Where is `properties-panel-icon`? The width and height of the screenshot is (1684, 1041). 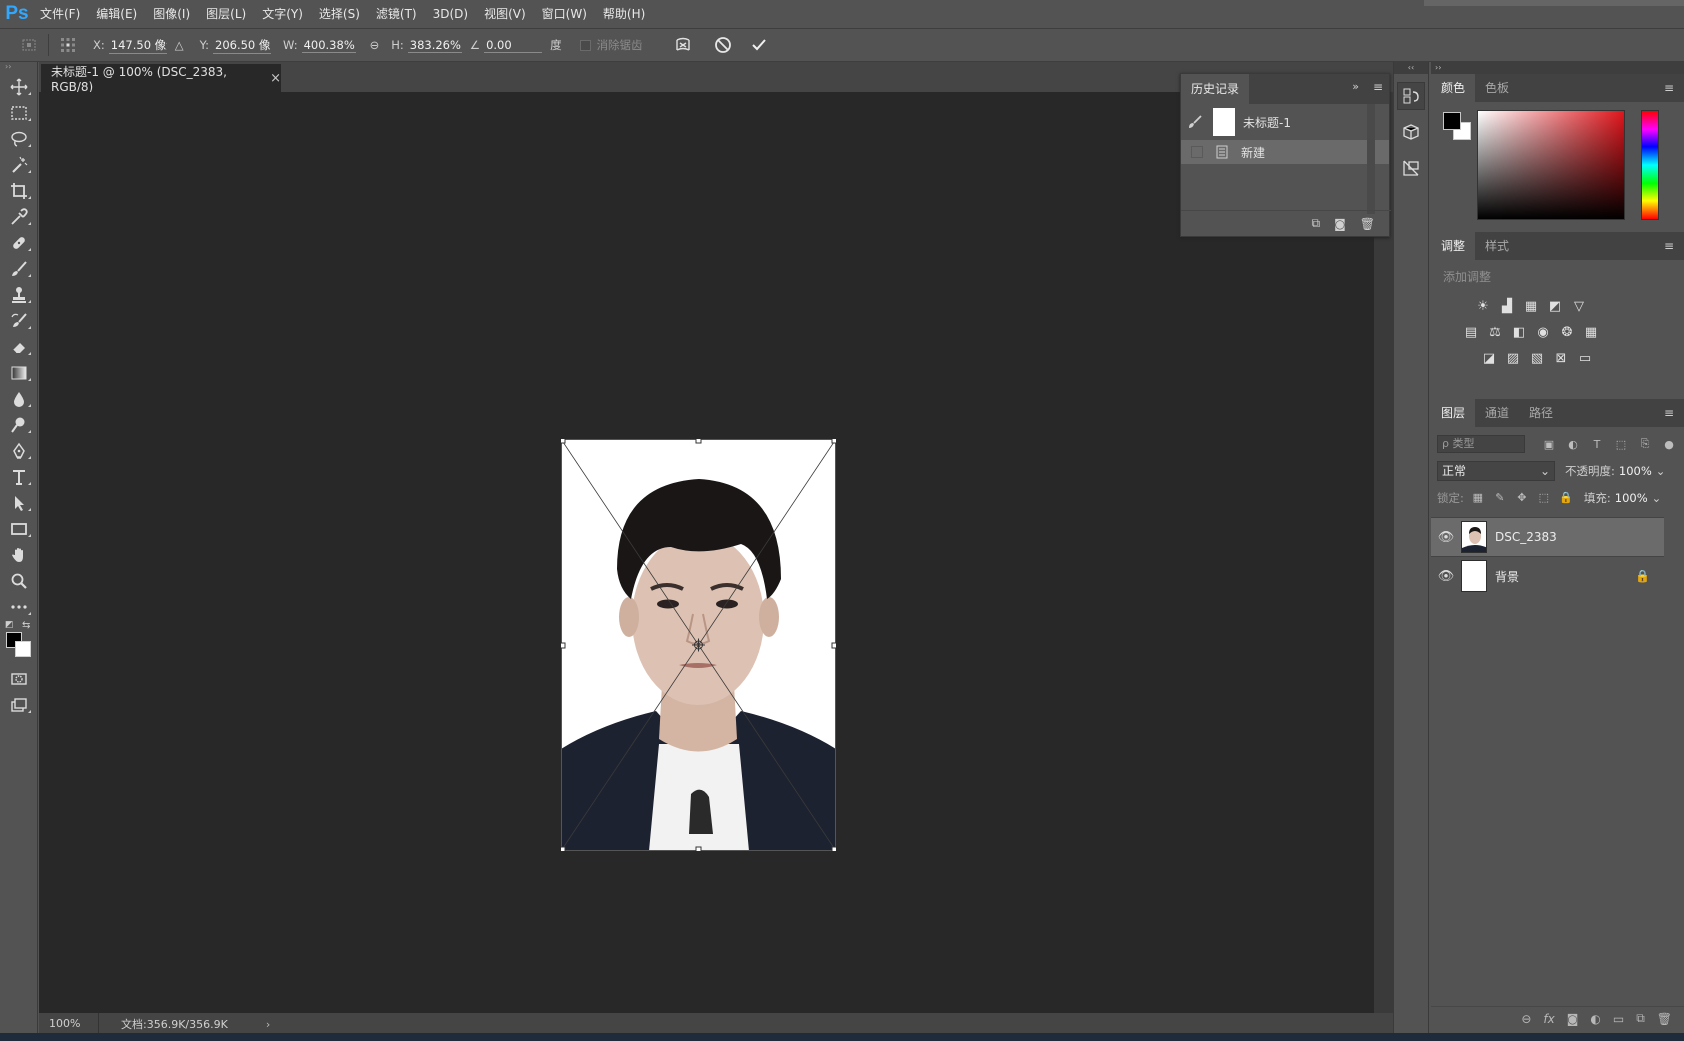
properties-panel-icon is located at coordinates (1411, 168).